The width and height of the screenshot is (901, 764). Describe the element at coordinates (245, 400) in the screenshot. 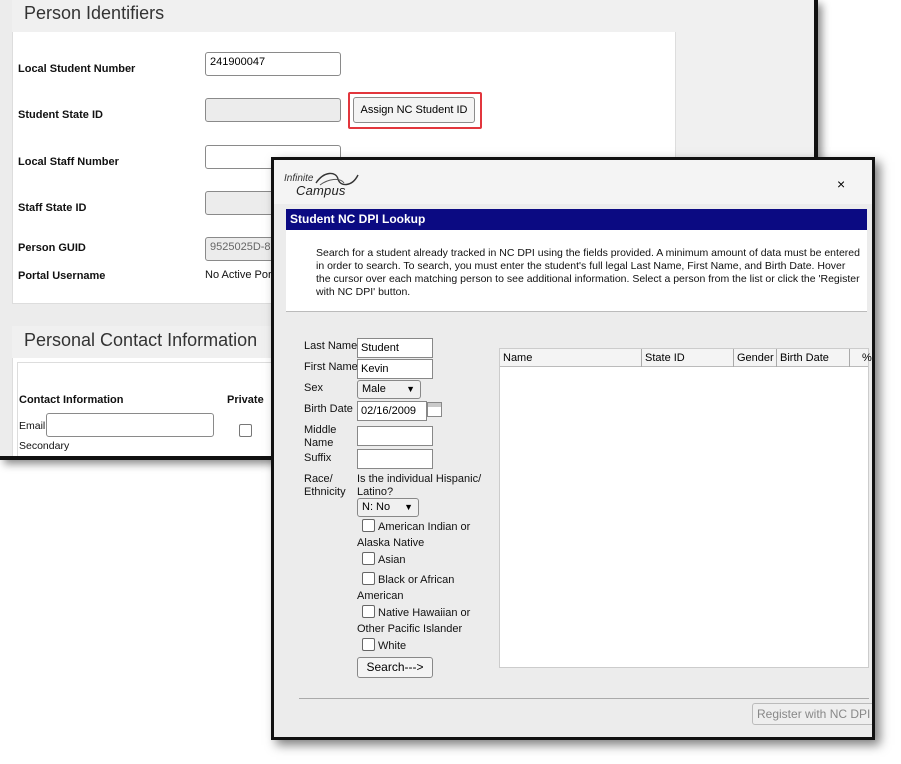

I see `private-header: Private` at that location.